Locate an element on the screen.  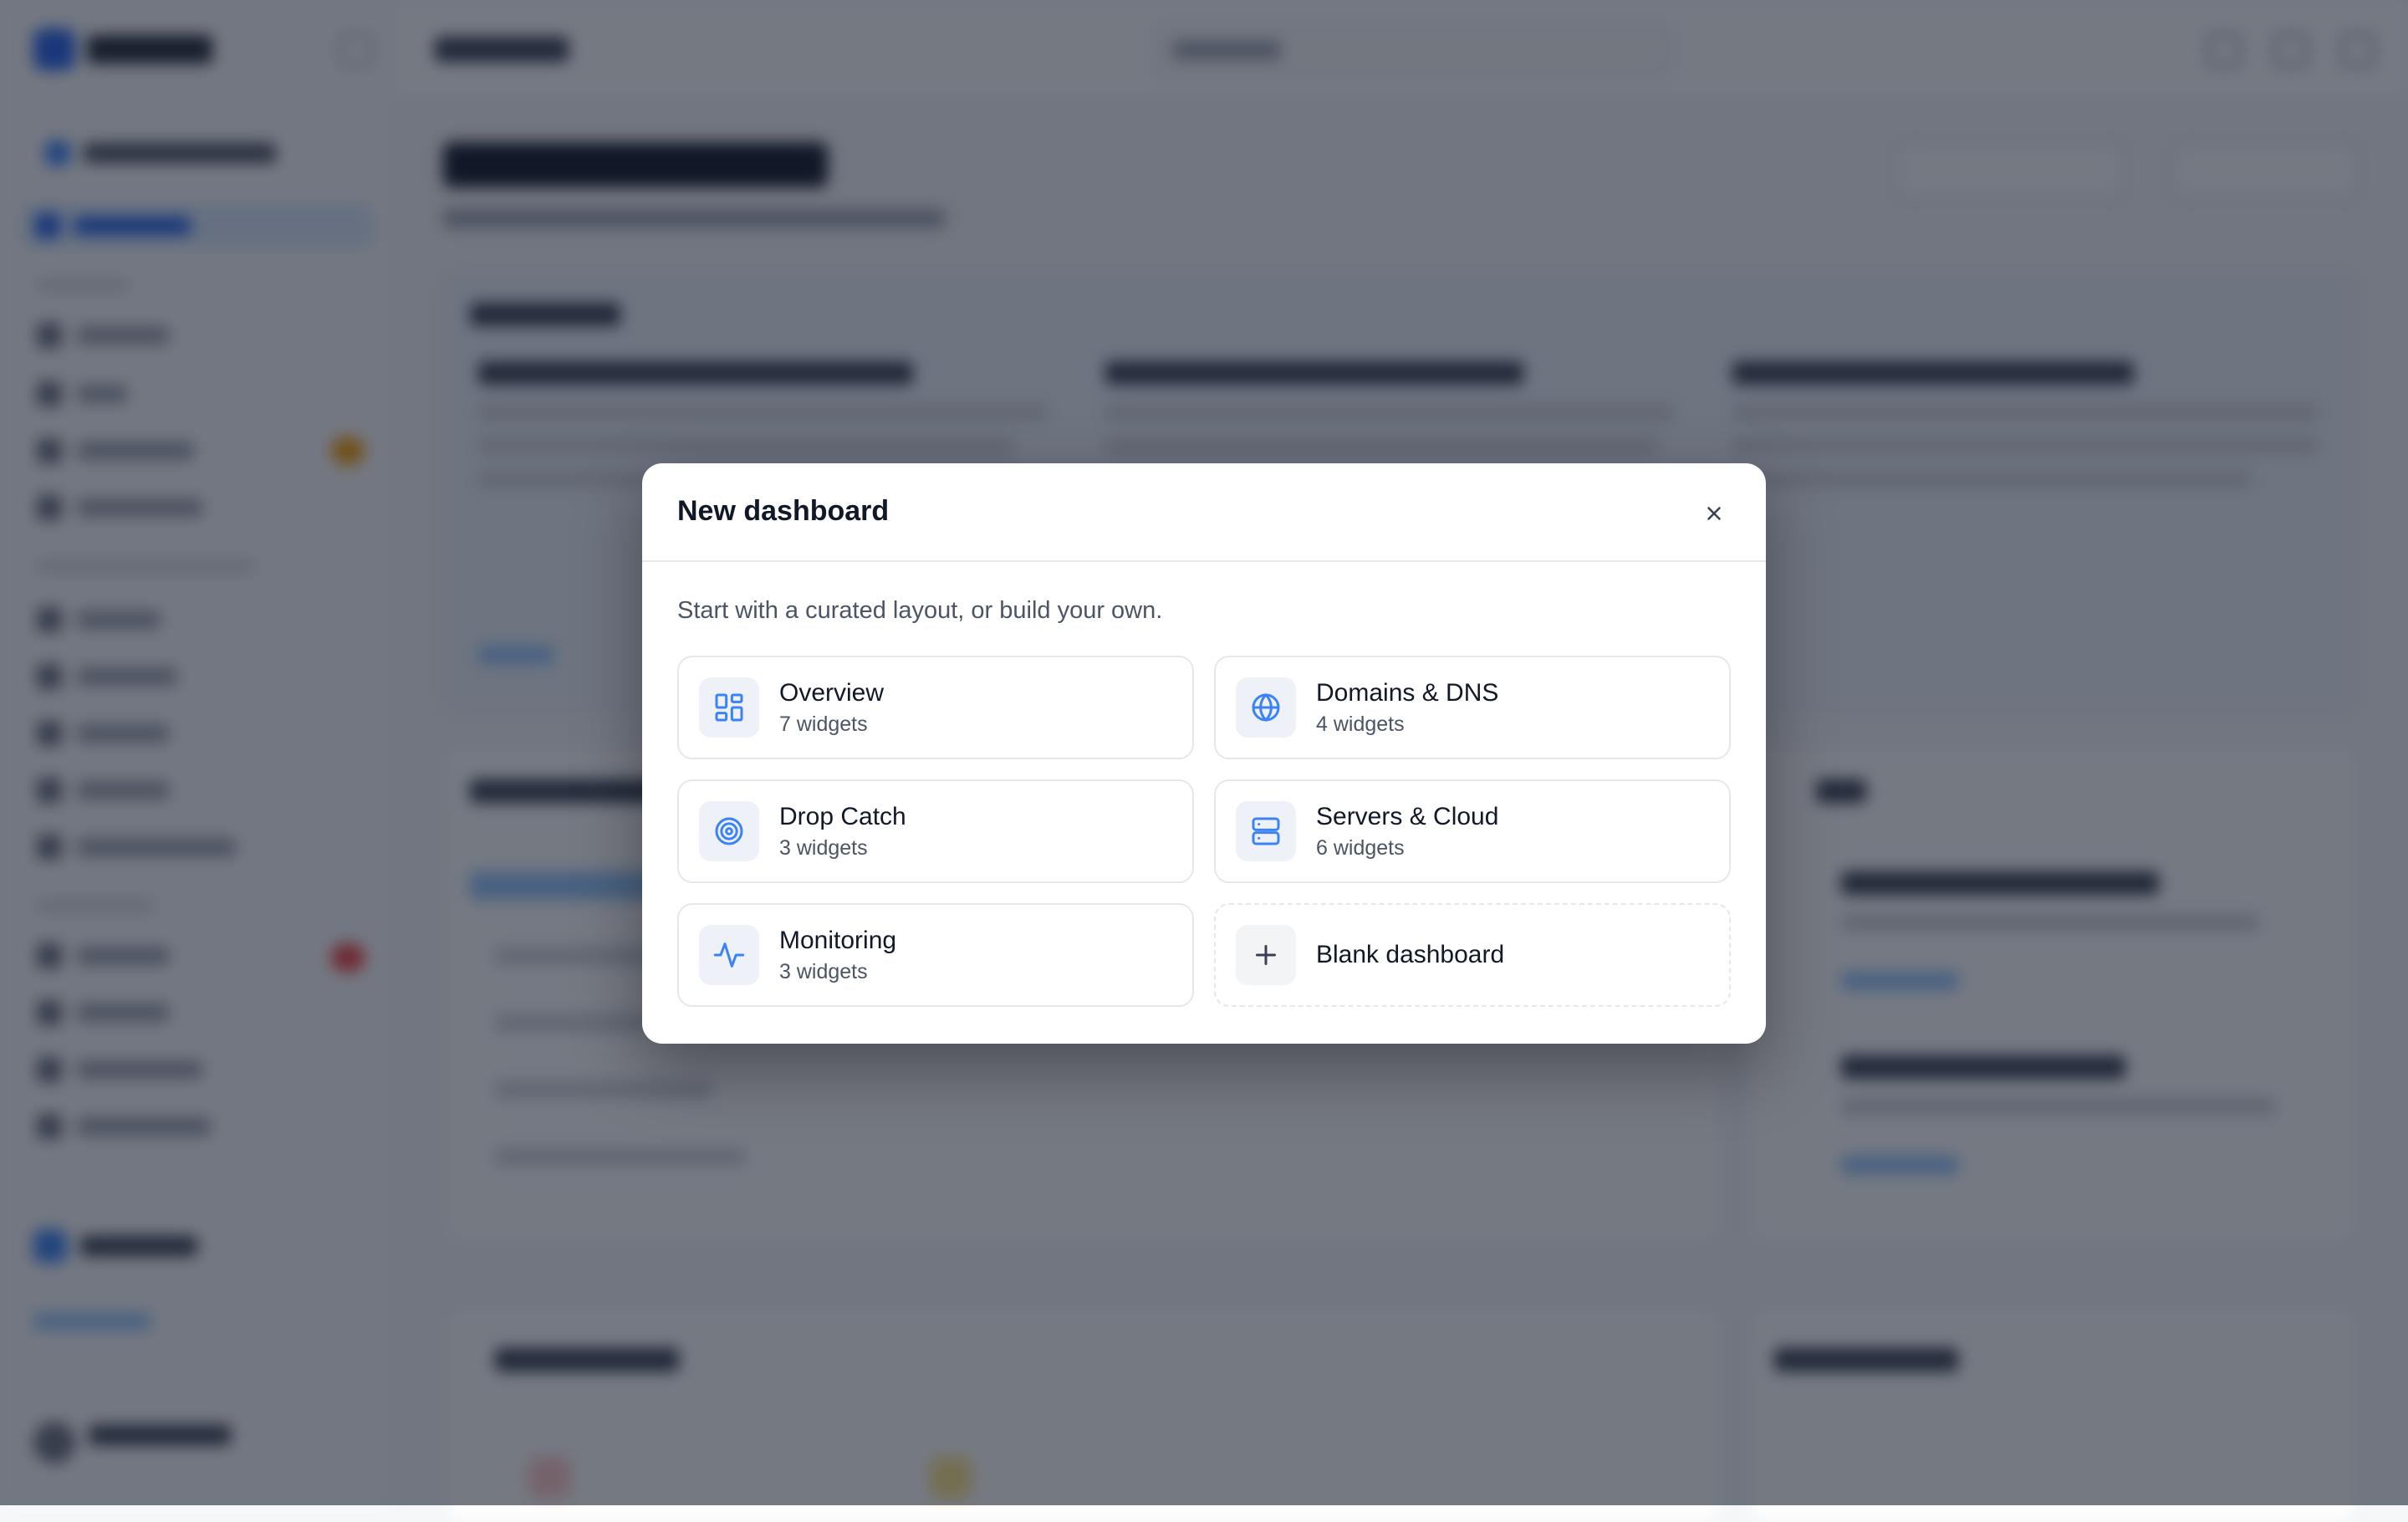
globe-icon is located at coordinates (1266, 707).